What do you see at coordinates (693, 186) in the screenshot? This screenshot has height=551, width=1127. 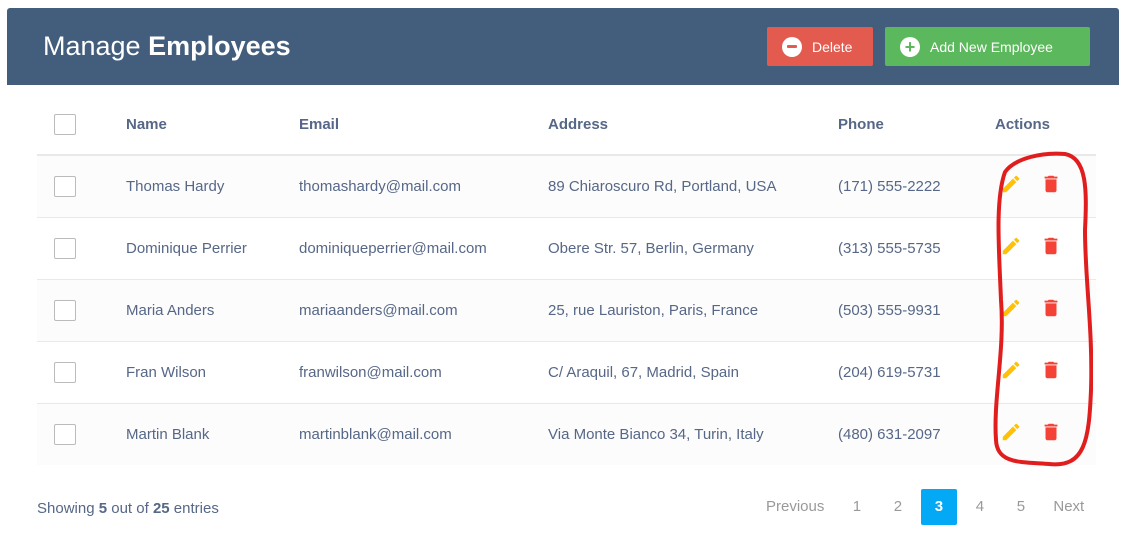 I see `employee-address: 89 Chiaroscuro Rd, Portland, USA` at bounding box center [693, 186].